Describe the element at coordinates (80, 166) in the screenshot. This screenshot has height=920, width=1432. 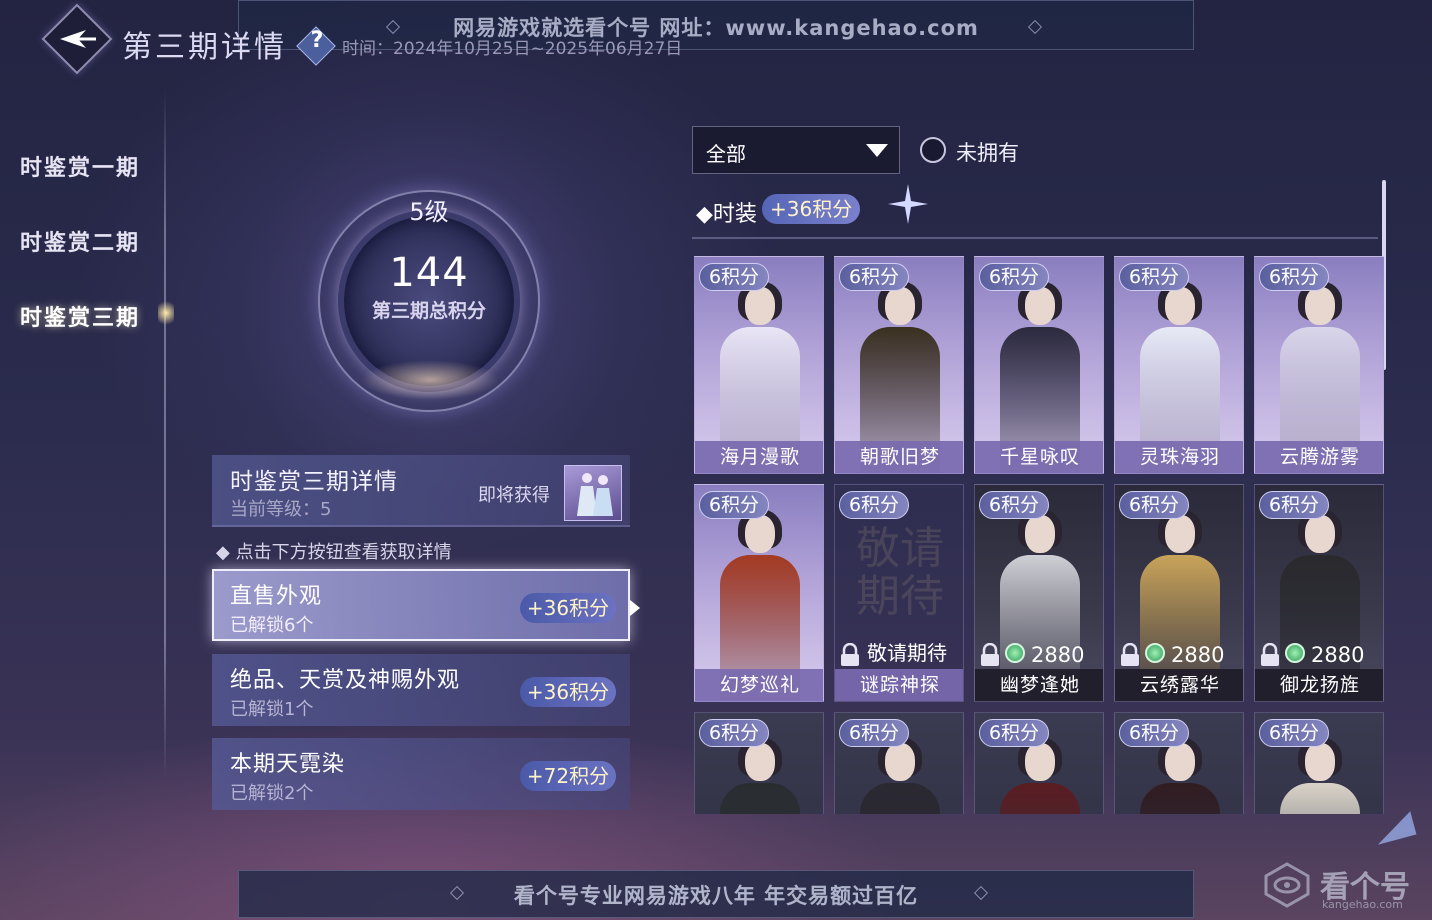
I see `sidebar-item-period-1: 时鉴赏一期` at that location.